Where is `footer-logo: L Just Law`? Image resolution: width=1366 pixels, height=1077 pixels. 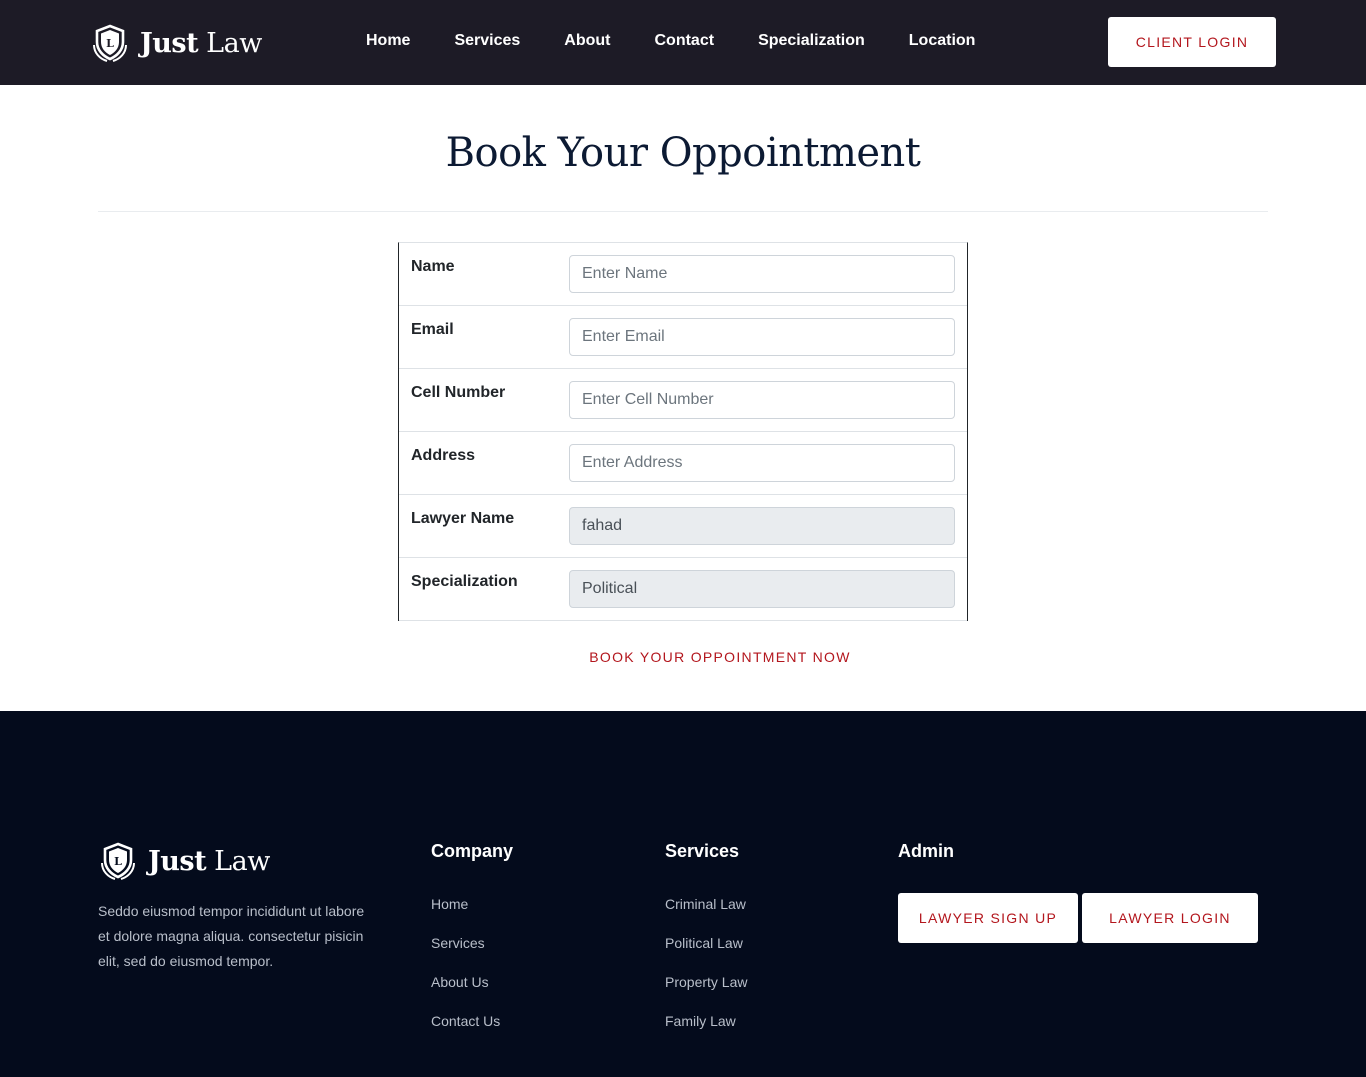
footer-logo: L Just Law is located at coordinates (184, 861).